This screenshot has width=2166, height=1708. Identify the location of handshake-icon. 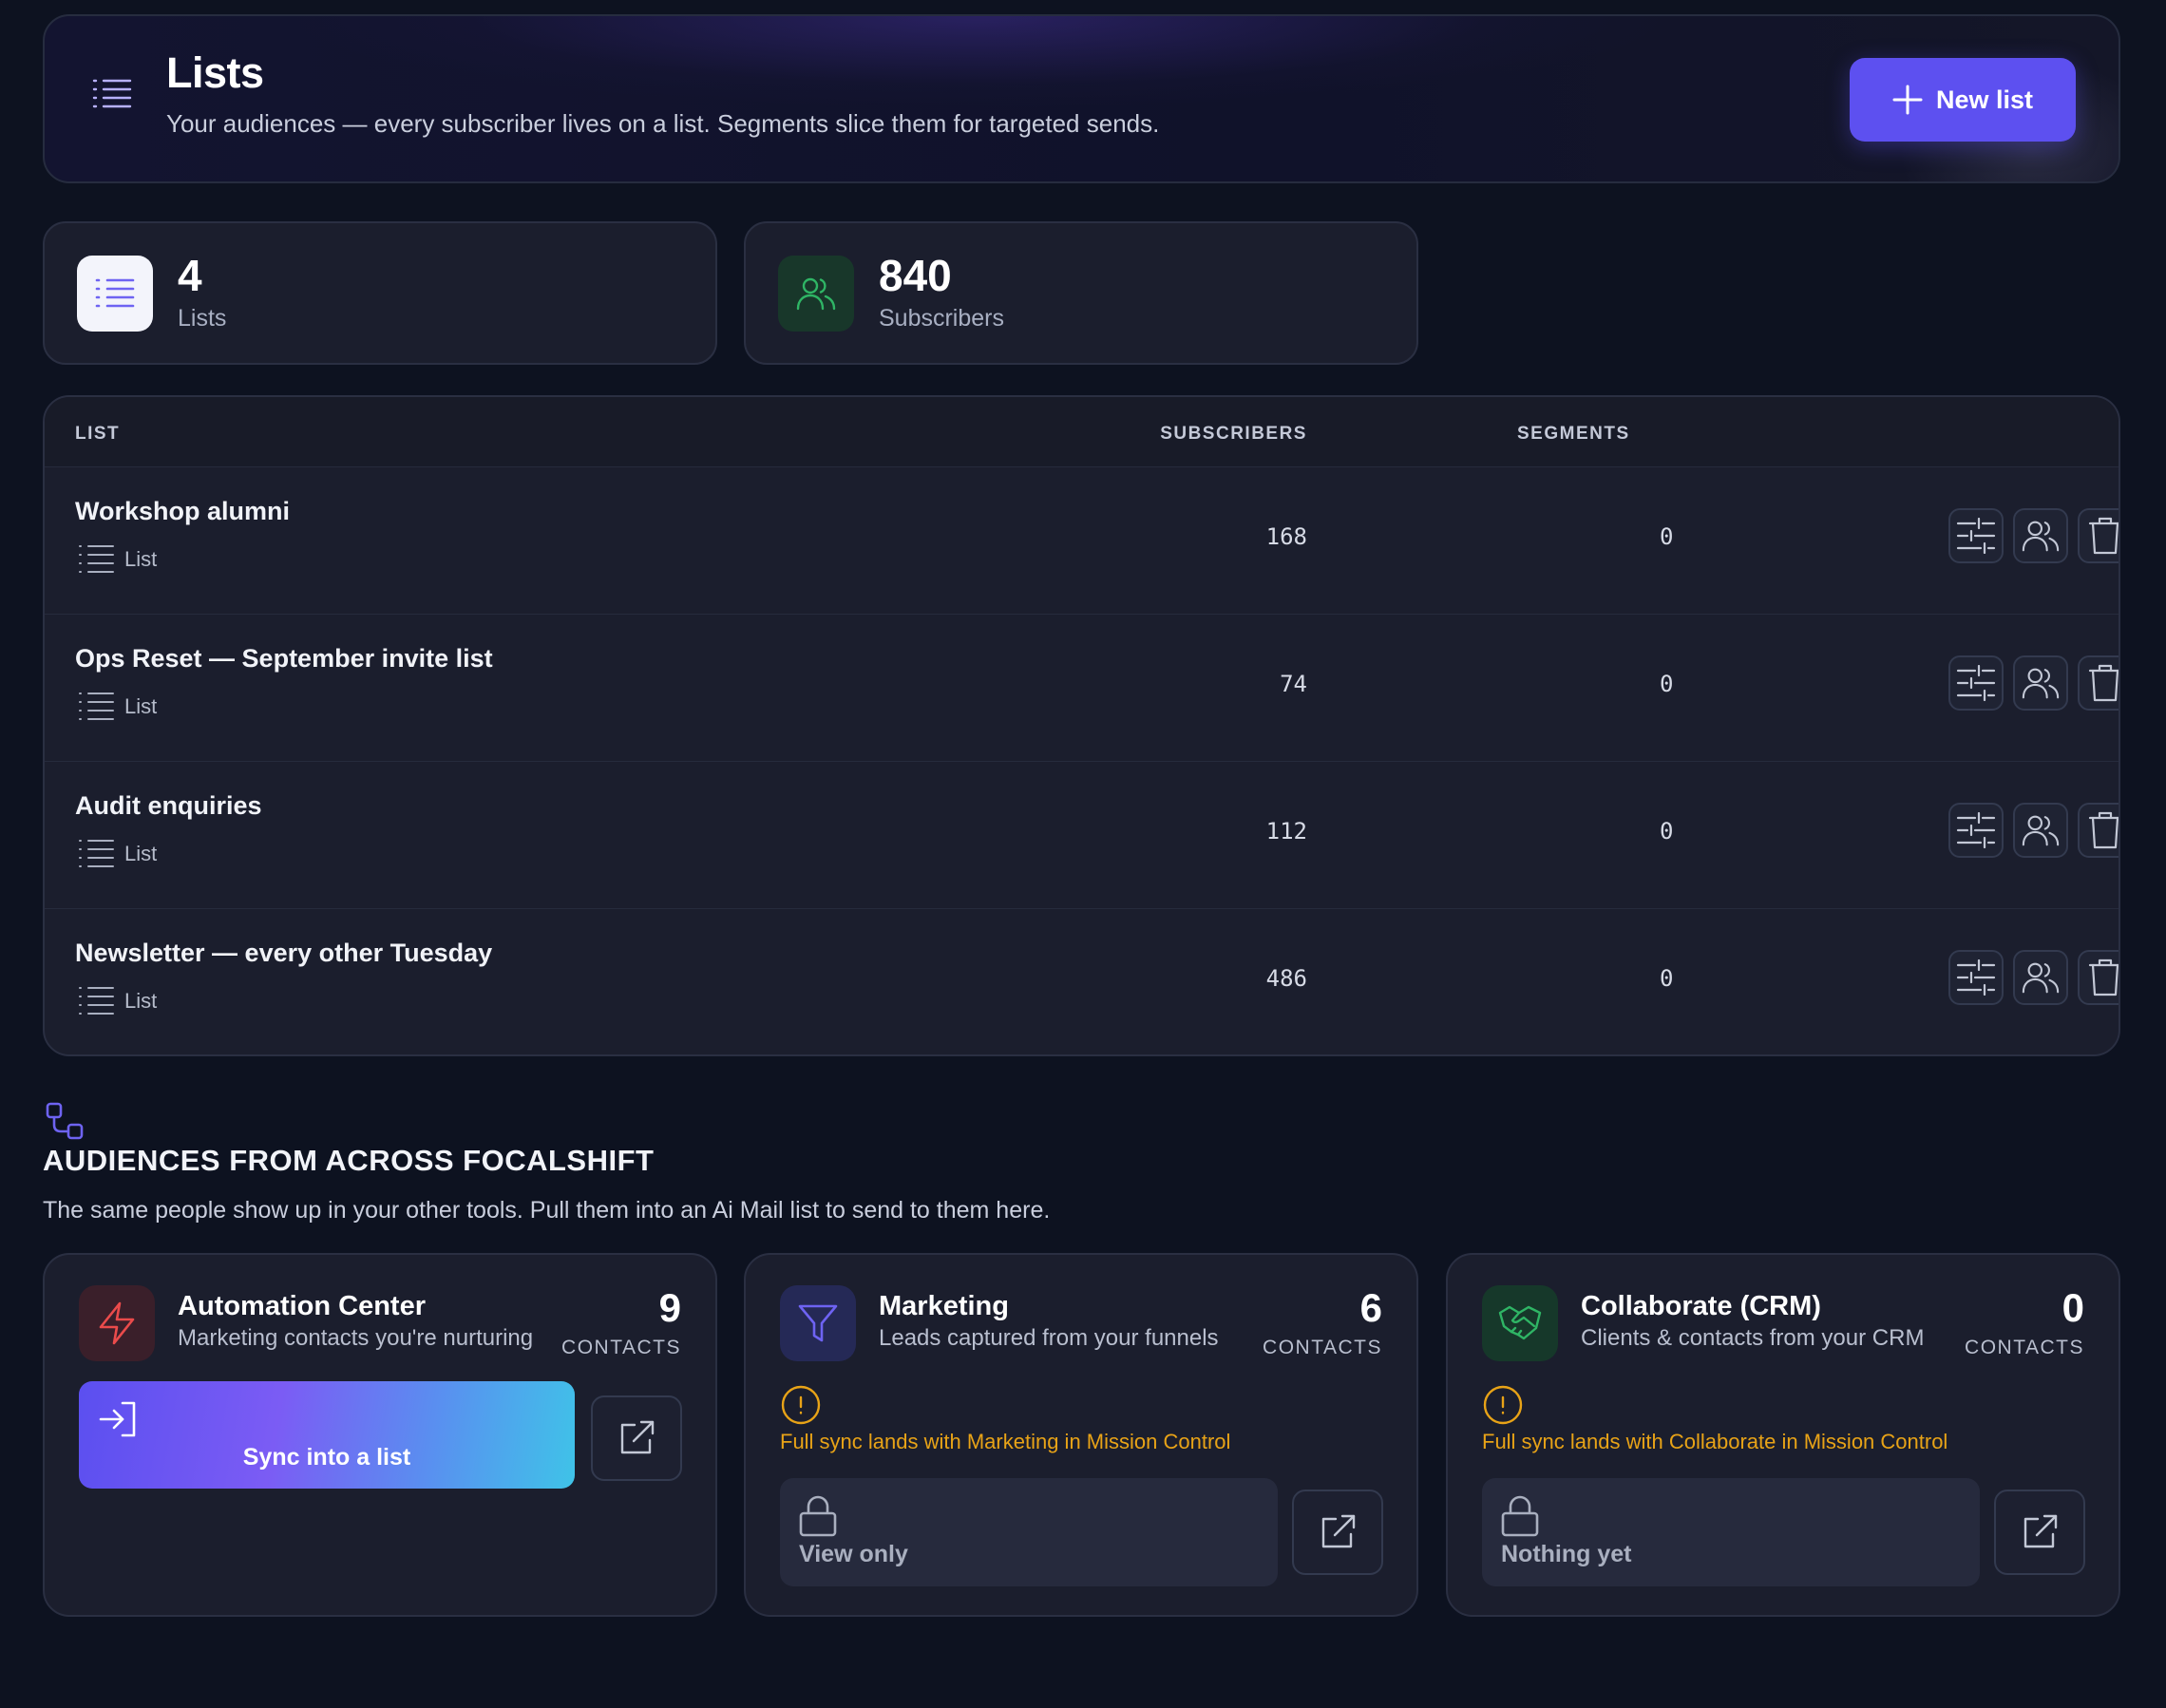
(1520, 1323).